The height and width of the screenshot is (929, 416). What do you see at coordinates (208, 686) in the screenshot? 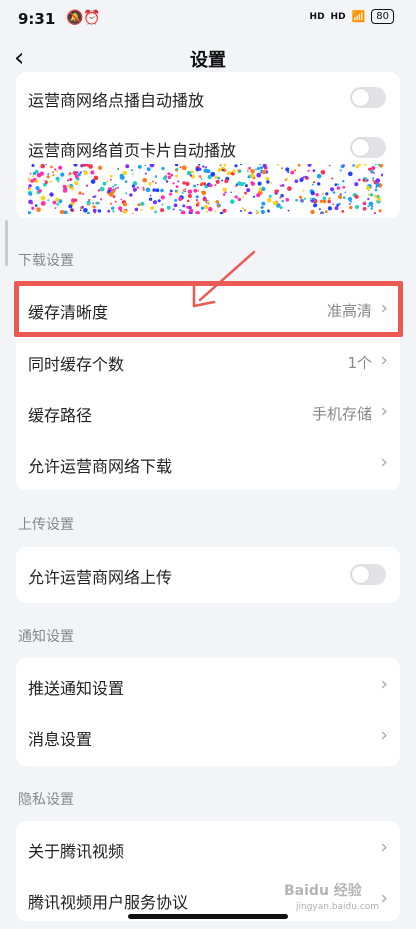
I see `row-push-settings: 推送通知设置 ›` at bounding box center [208, 686].